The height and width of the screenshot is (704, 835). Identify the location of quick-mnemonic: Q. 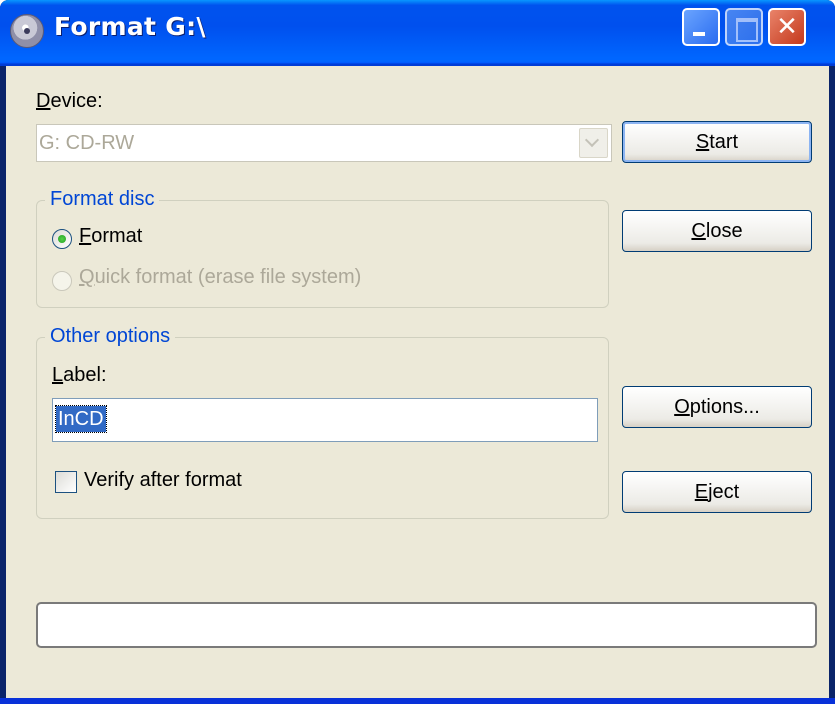
(87, 277).